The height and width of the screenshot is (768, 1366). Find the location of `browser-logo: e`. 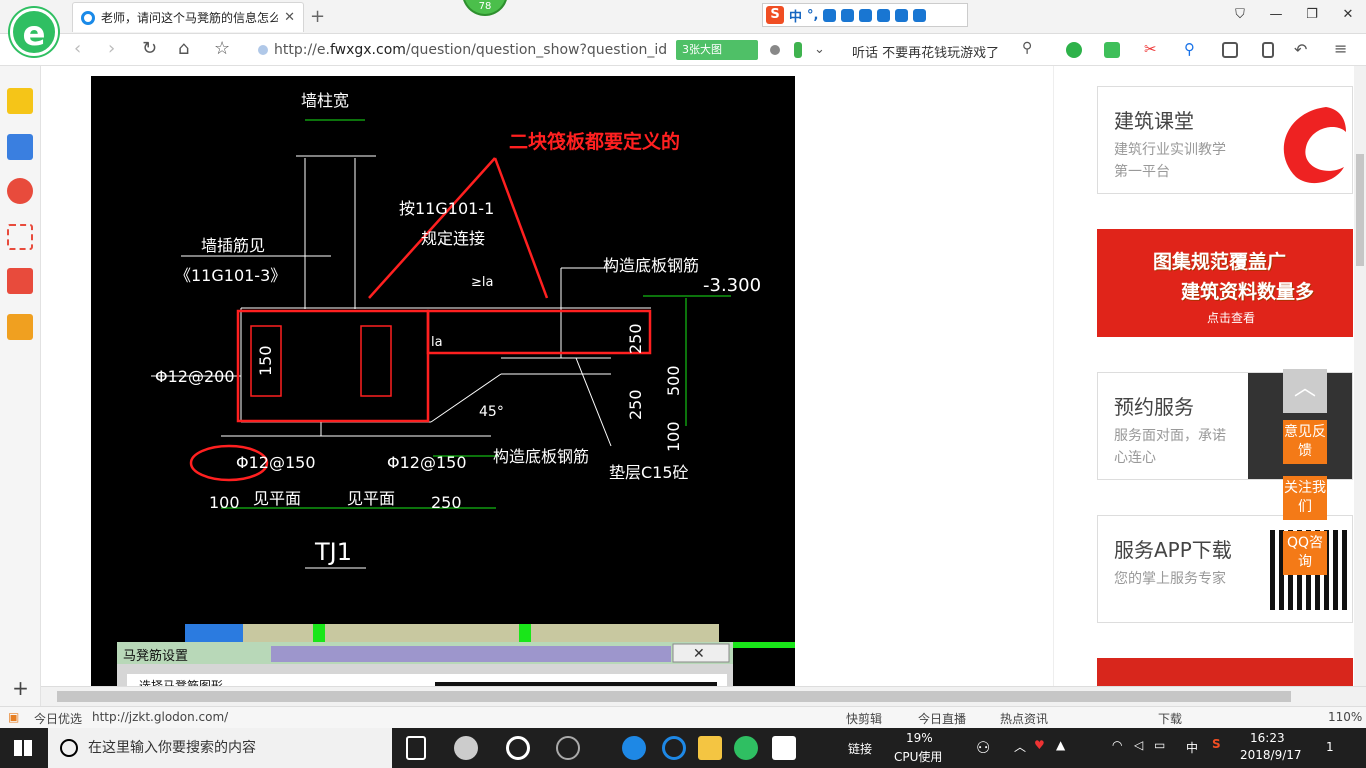

browser-logo: e is located at coordinates (34, 32).